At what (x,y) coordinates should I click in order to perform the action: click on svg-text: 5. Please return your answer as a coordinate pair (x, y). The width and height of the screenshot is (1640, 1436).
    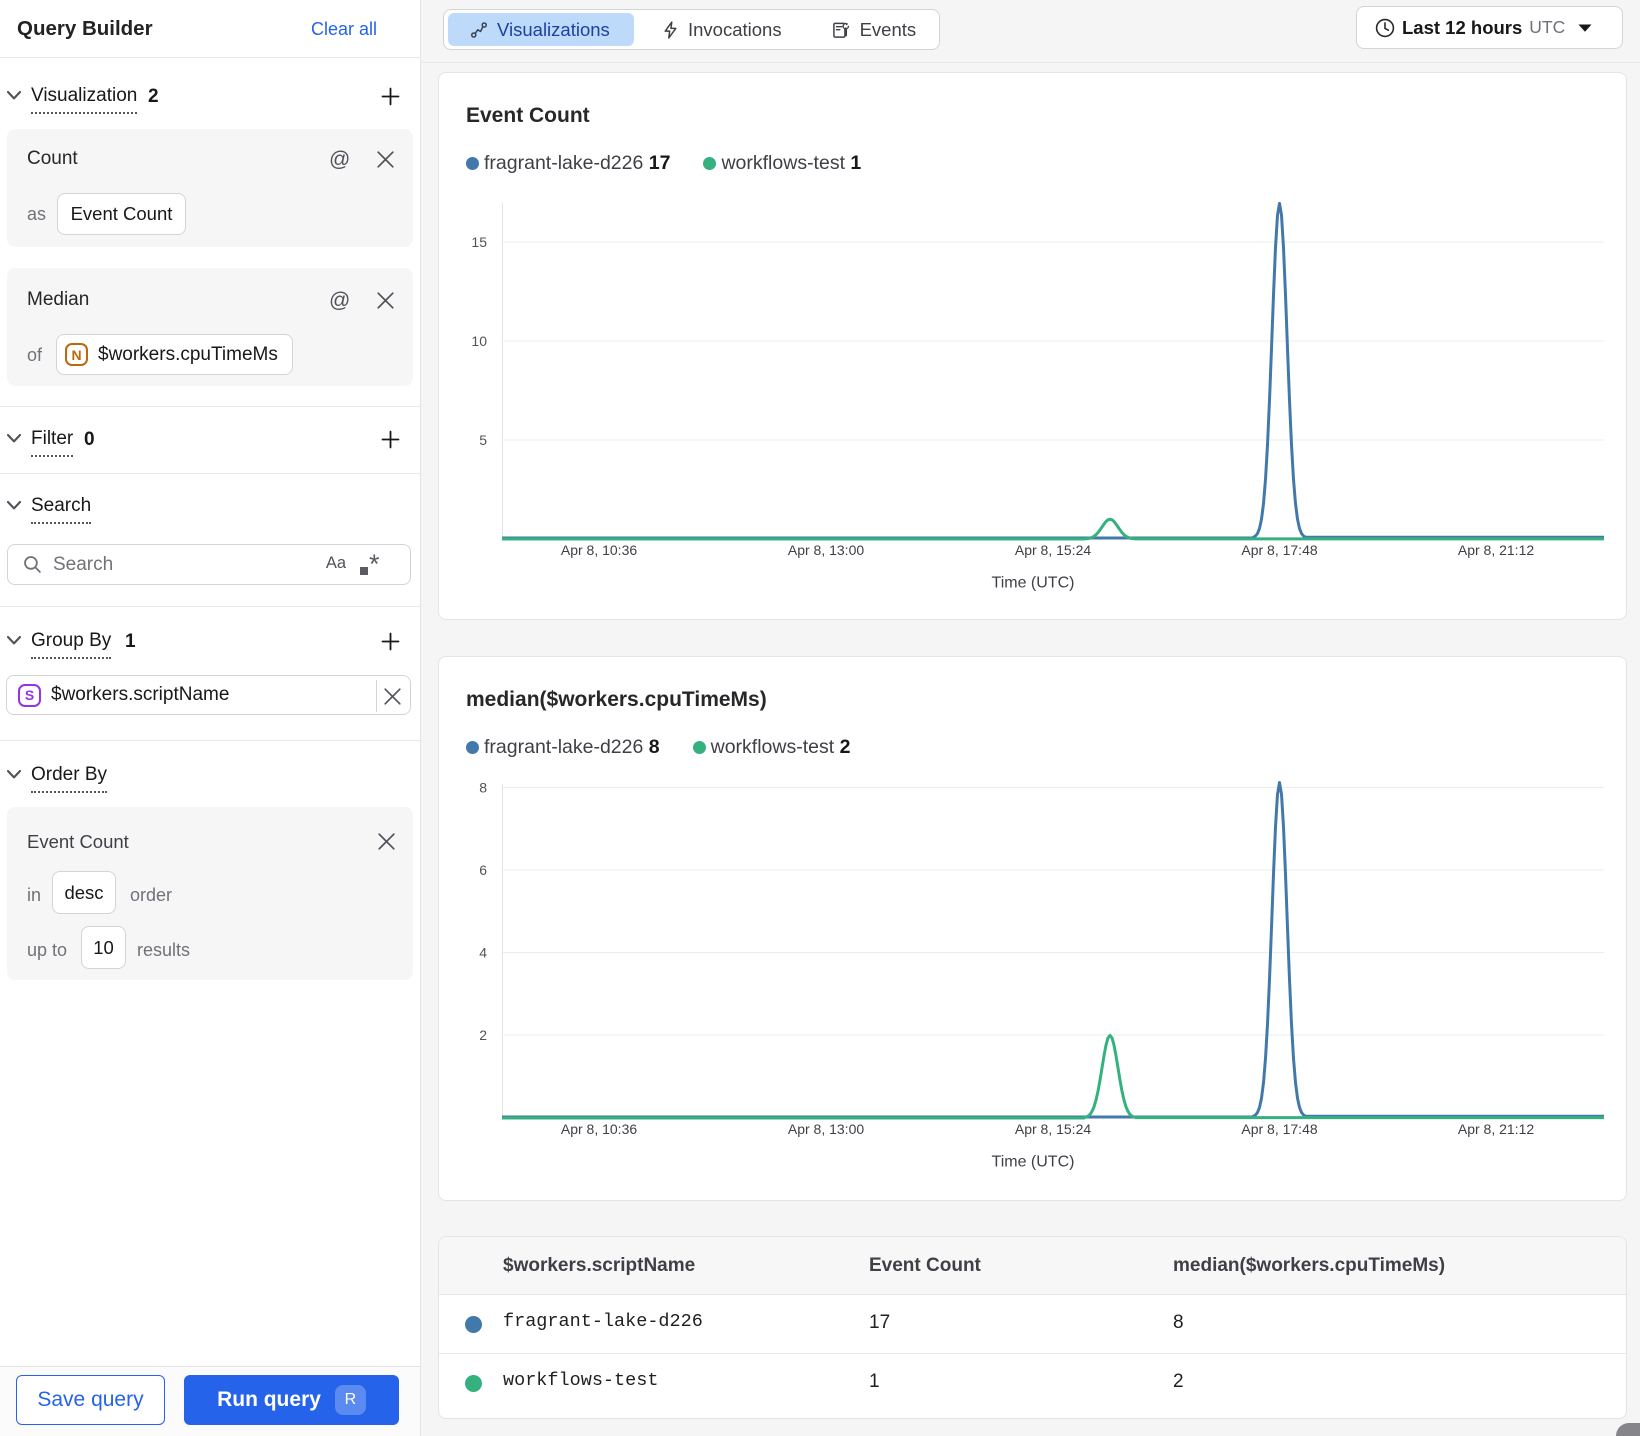
    Looking at the image, I should click on (483, 440).